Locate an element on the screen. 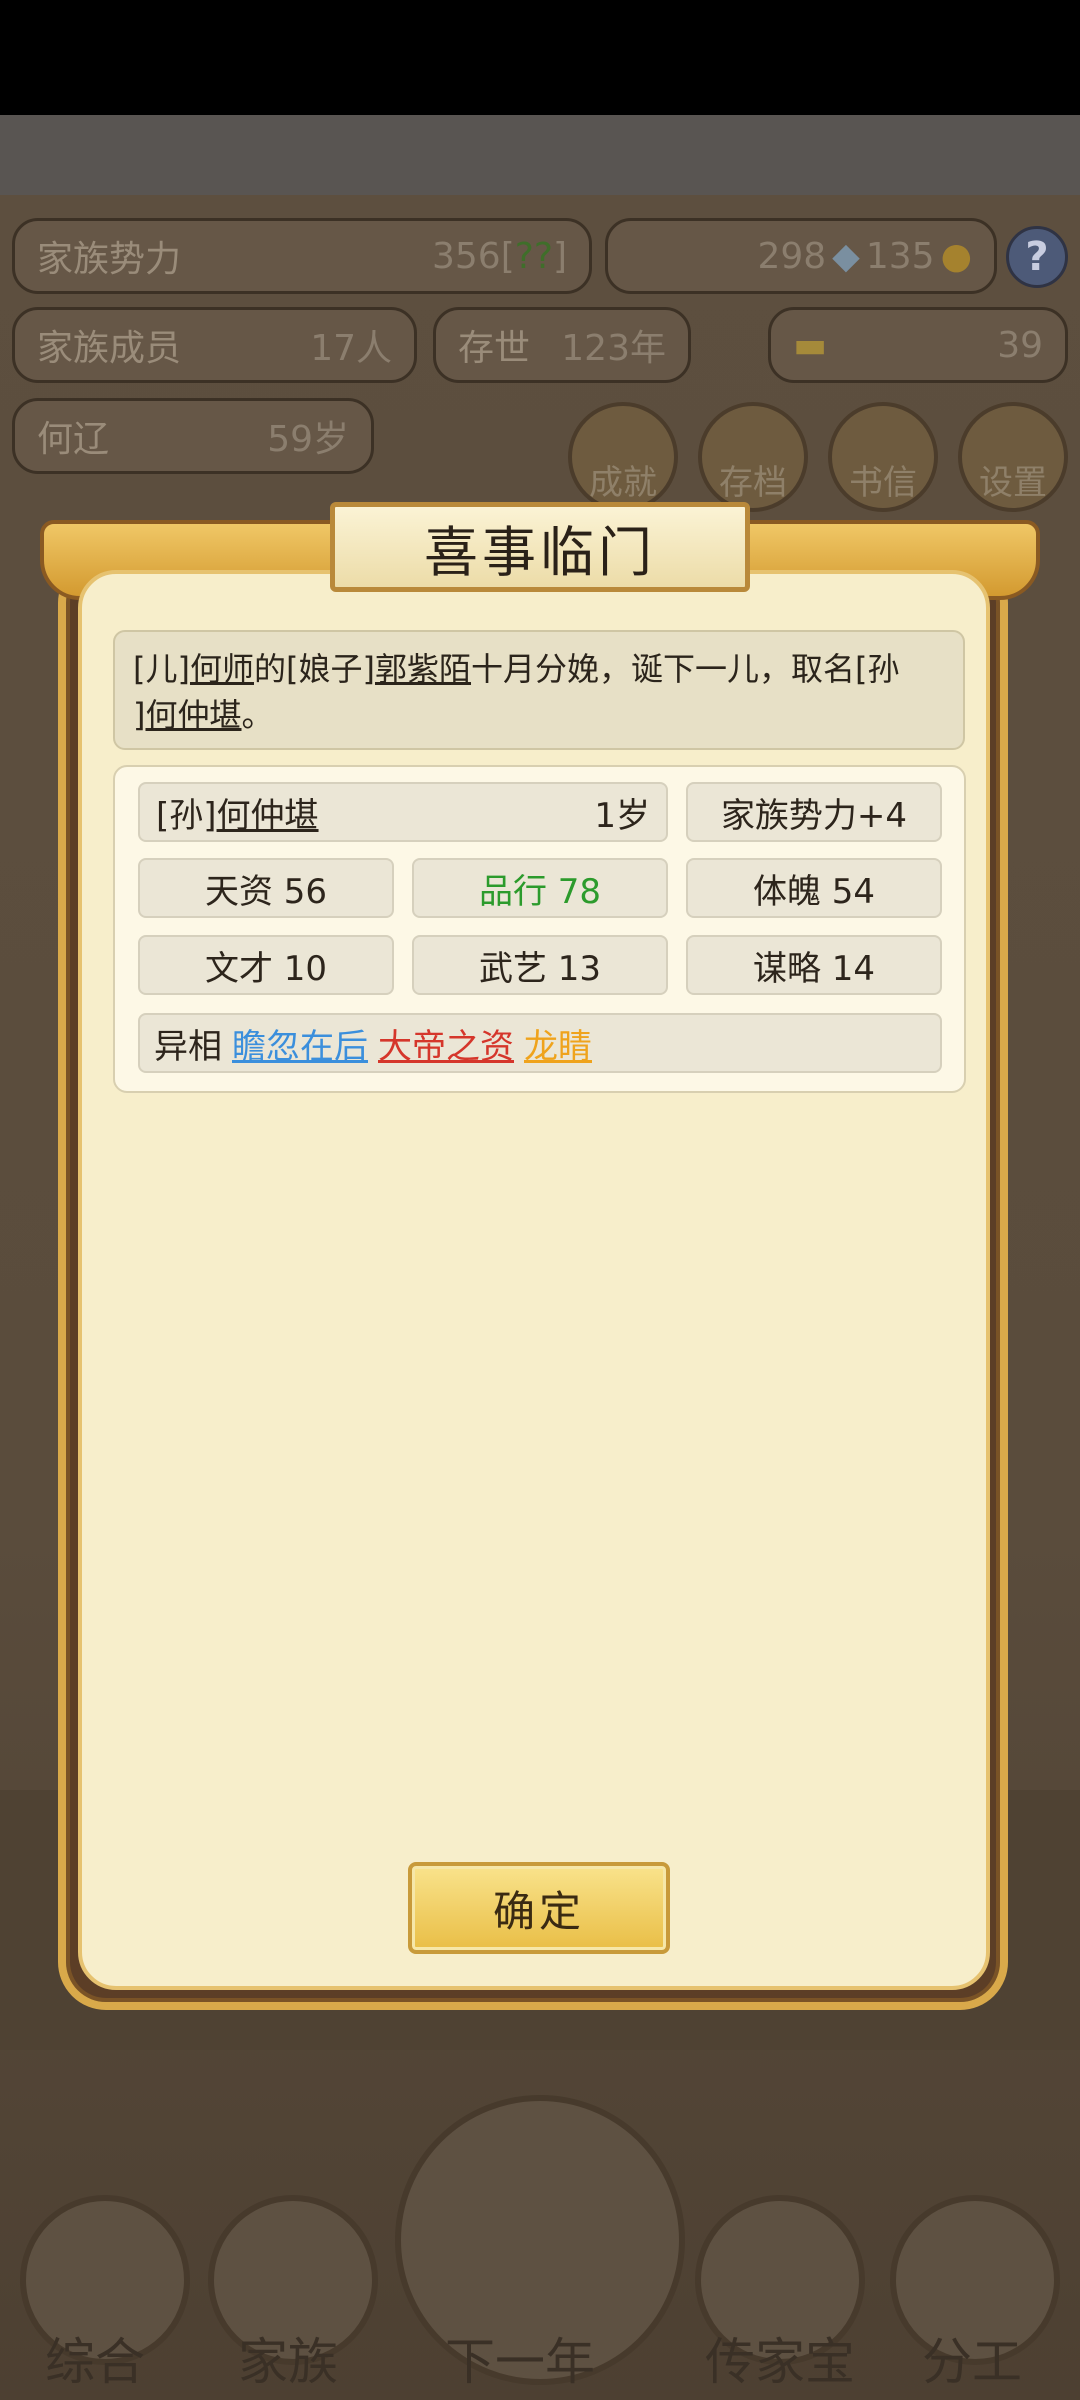 This screenshot has width=1080, height=2400. family-power-value: 356 is located at coordinates (466, 256).